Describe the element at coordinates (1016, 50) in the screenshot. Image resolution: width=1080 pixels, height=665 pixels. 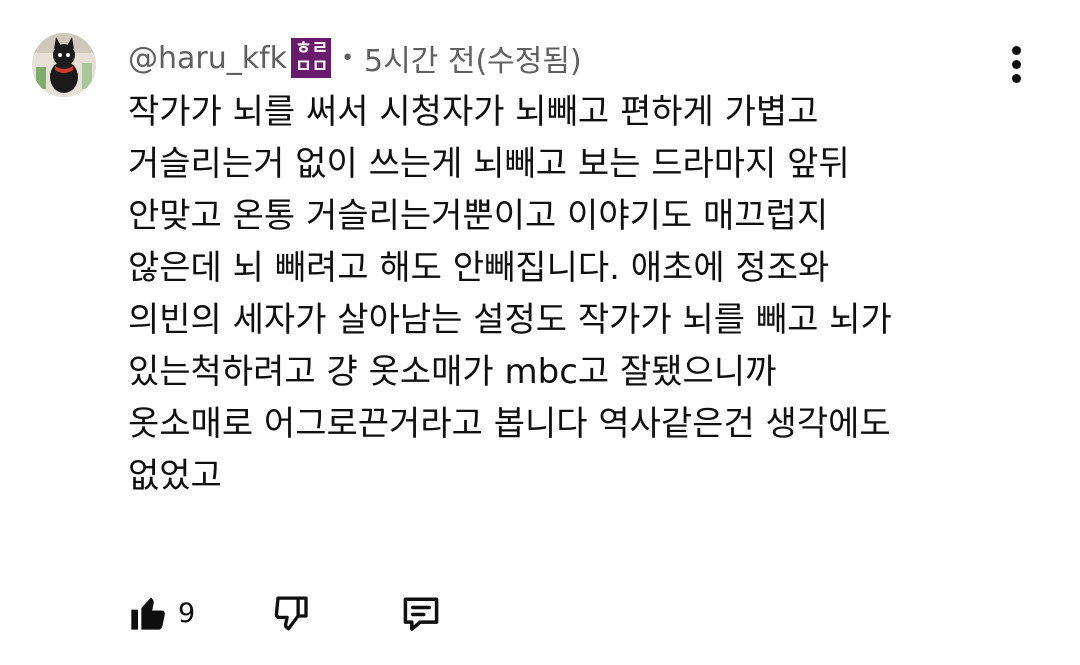
I see `more-vert-icon` at that location.